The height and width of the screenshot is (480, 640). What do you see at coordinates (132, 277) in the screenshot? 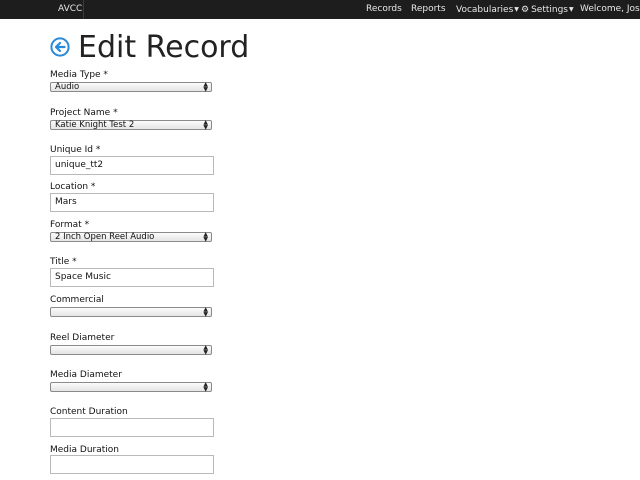
I see `title-input: Space Music` at bounding box center [132, 277].